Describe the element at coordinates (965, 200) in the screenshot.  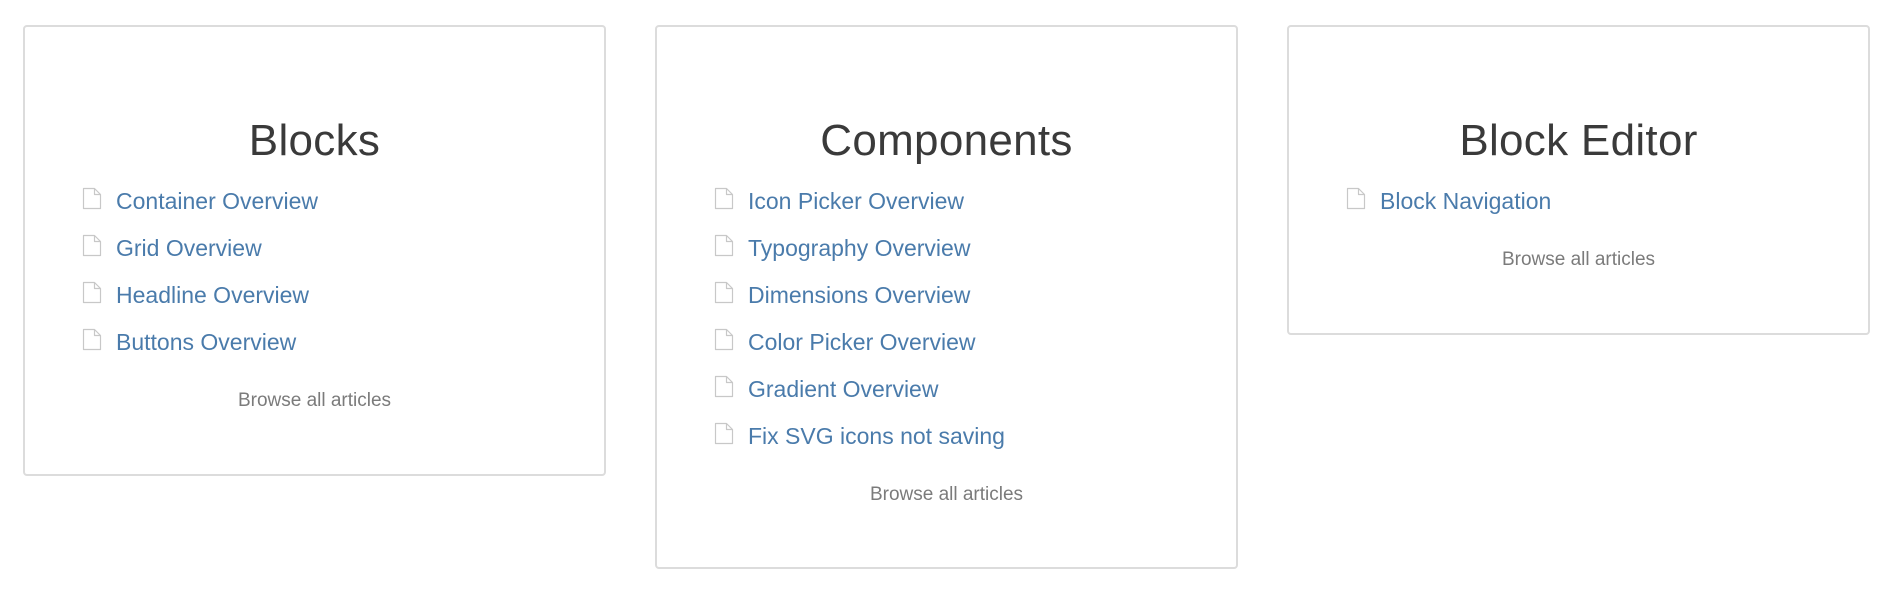
I see `article-item: Icon Picker Overview` at that location.